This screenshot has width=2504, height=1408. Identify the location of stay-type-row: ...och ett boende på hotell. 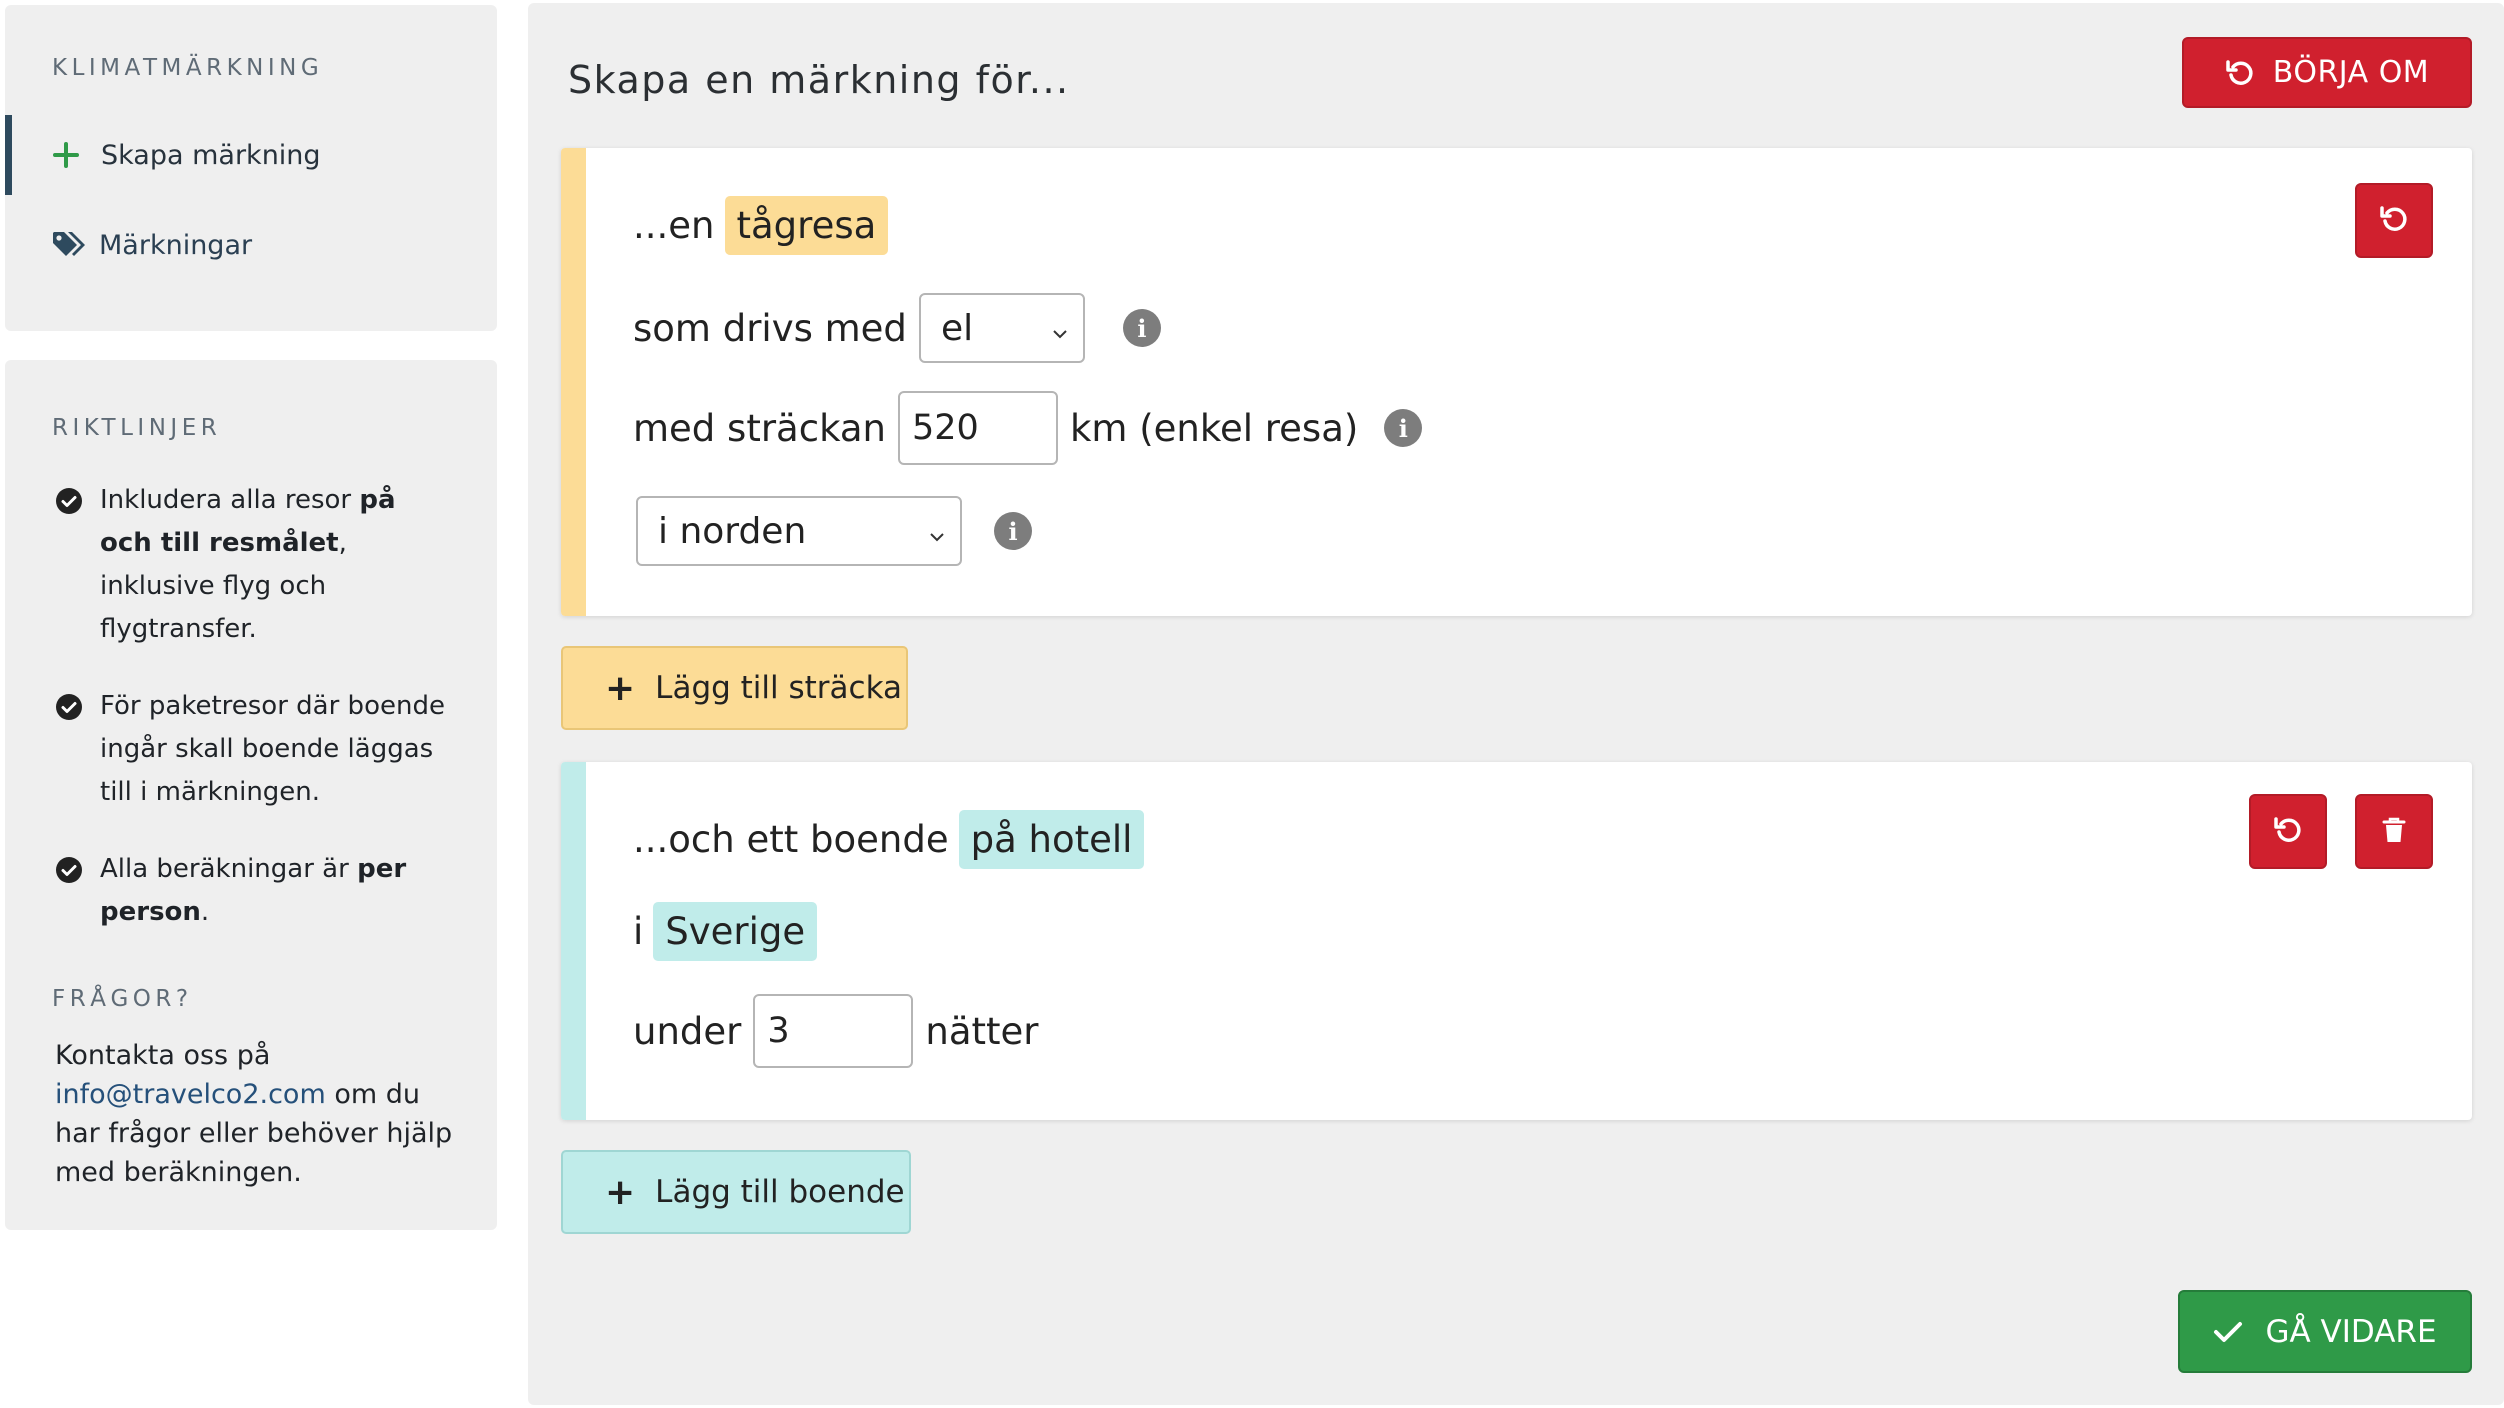
(889, 839).